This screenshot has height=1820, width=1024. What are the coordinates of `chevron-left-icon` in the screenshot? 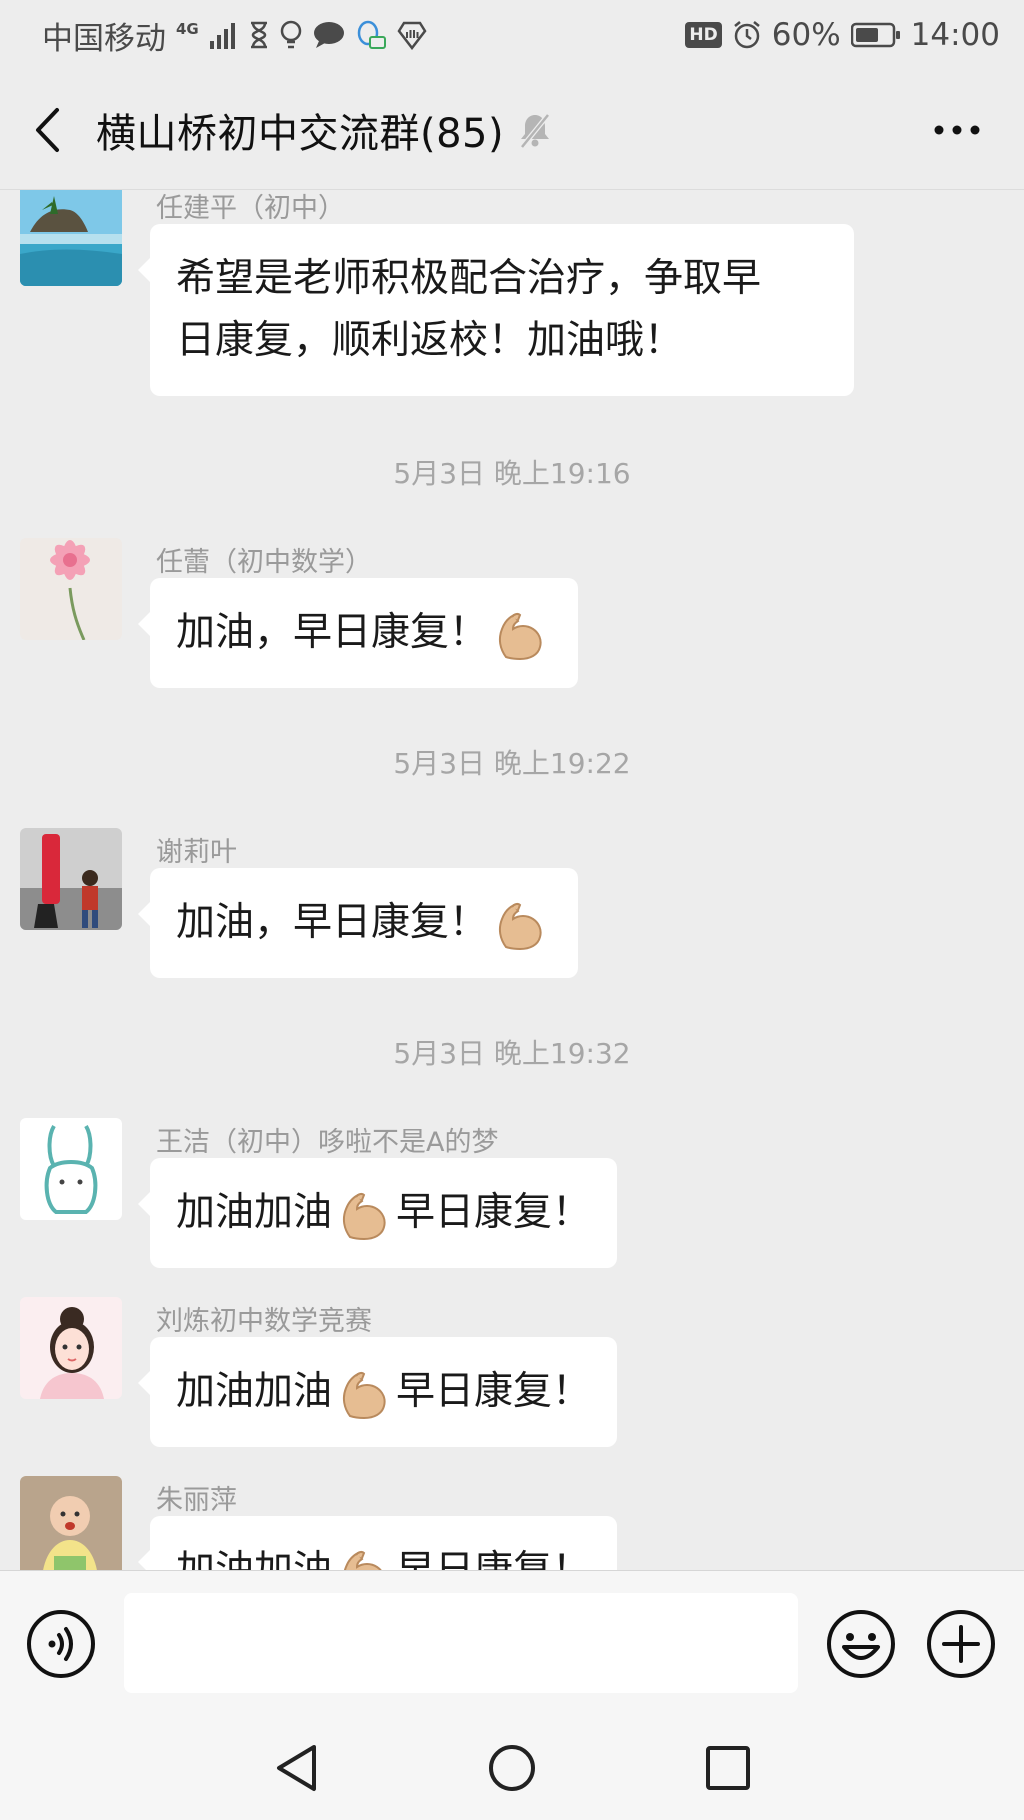 It's located at (47, 129).